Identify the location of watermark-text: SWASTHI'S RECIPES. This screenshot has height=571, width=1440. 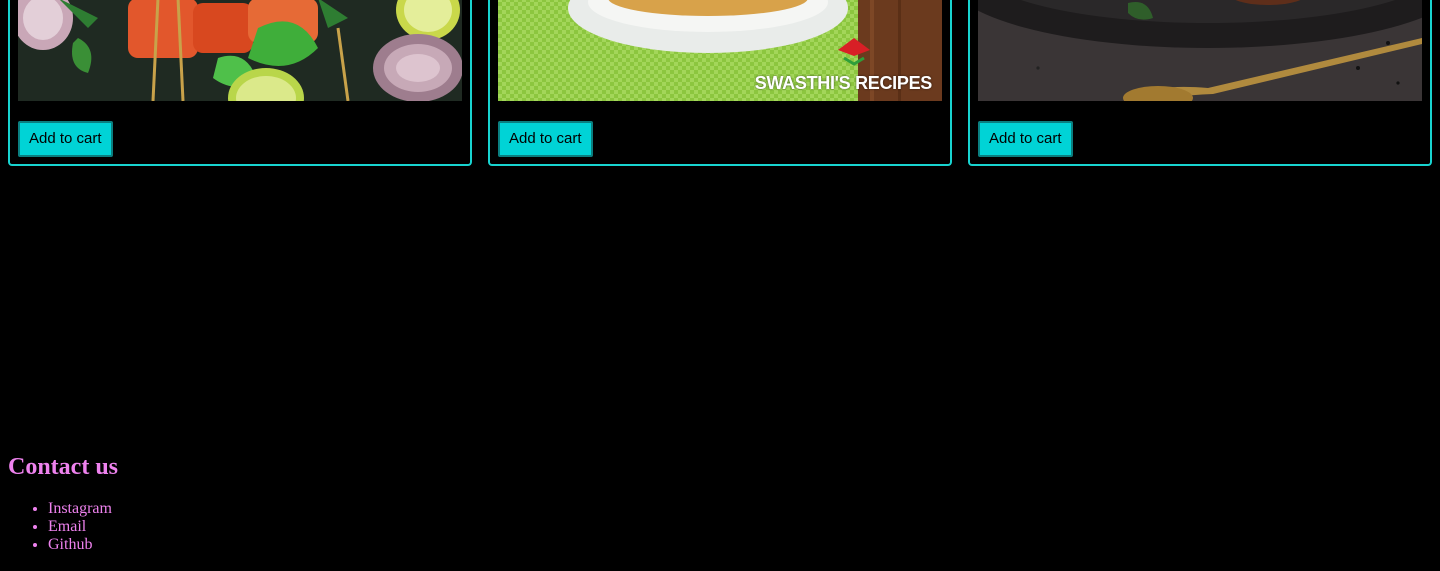
(843, 83).